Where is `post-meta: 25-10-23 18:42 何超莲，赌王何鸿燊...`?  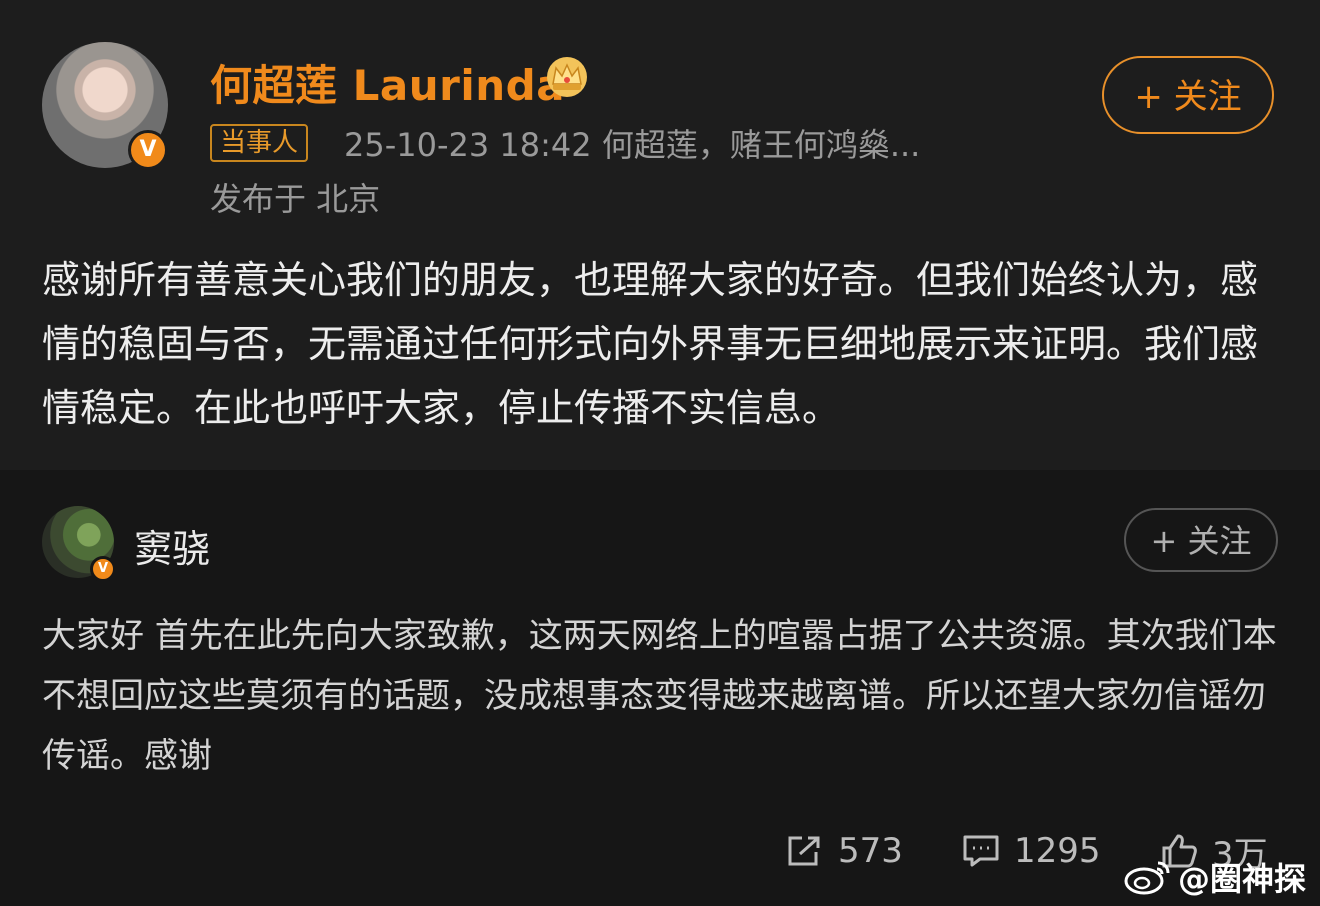 post-meta: 25-10-23 18:42 何超莲，赌王何鸿燊... is located at coordinates (632, 145).